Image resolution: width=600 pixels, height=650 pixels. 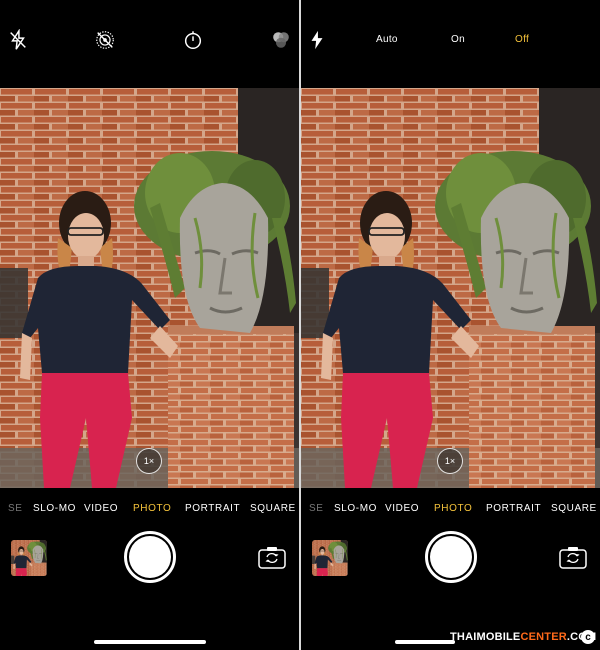 I want to click on filters-icon, so click(x=281, y=40).